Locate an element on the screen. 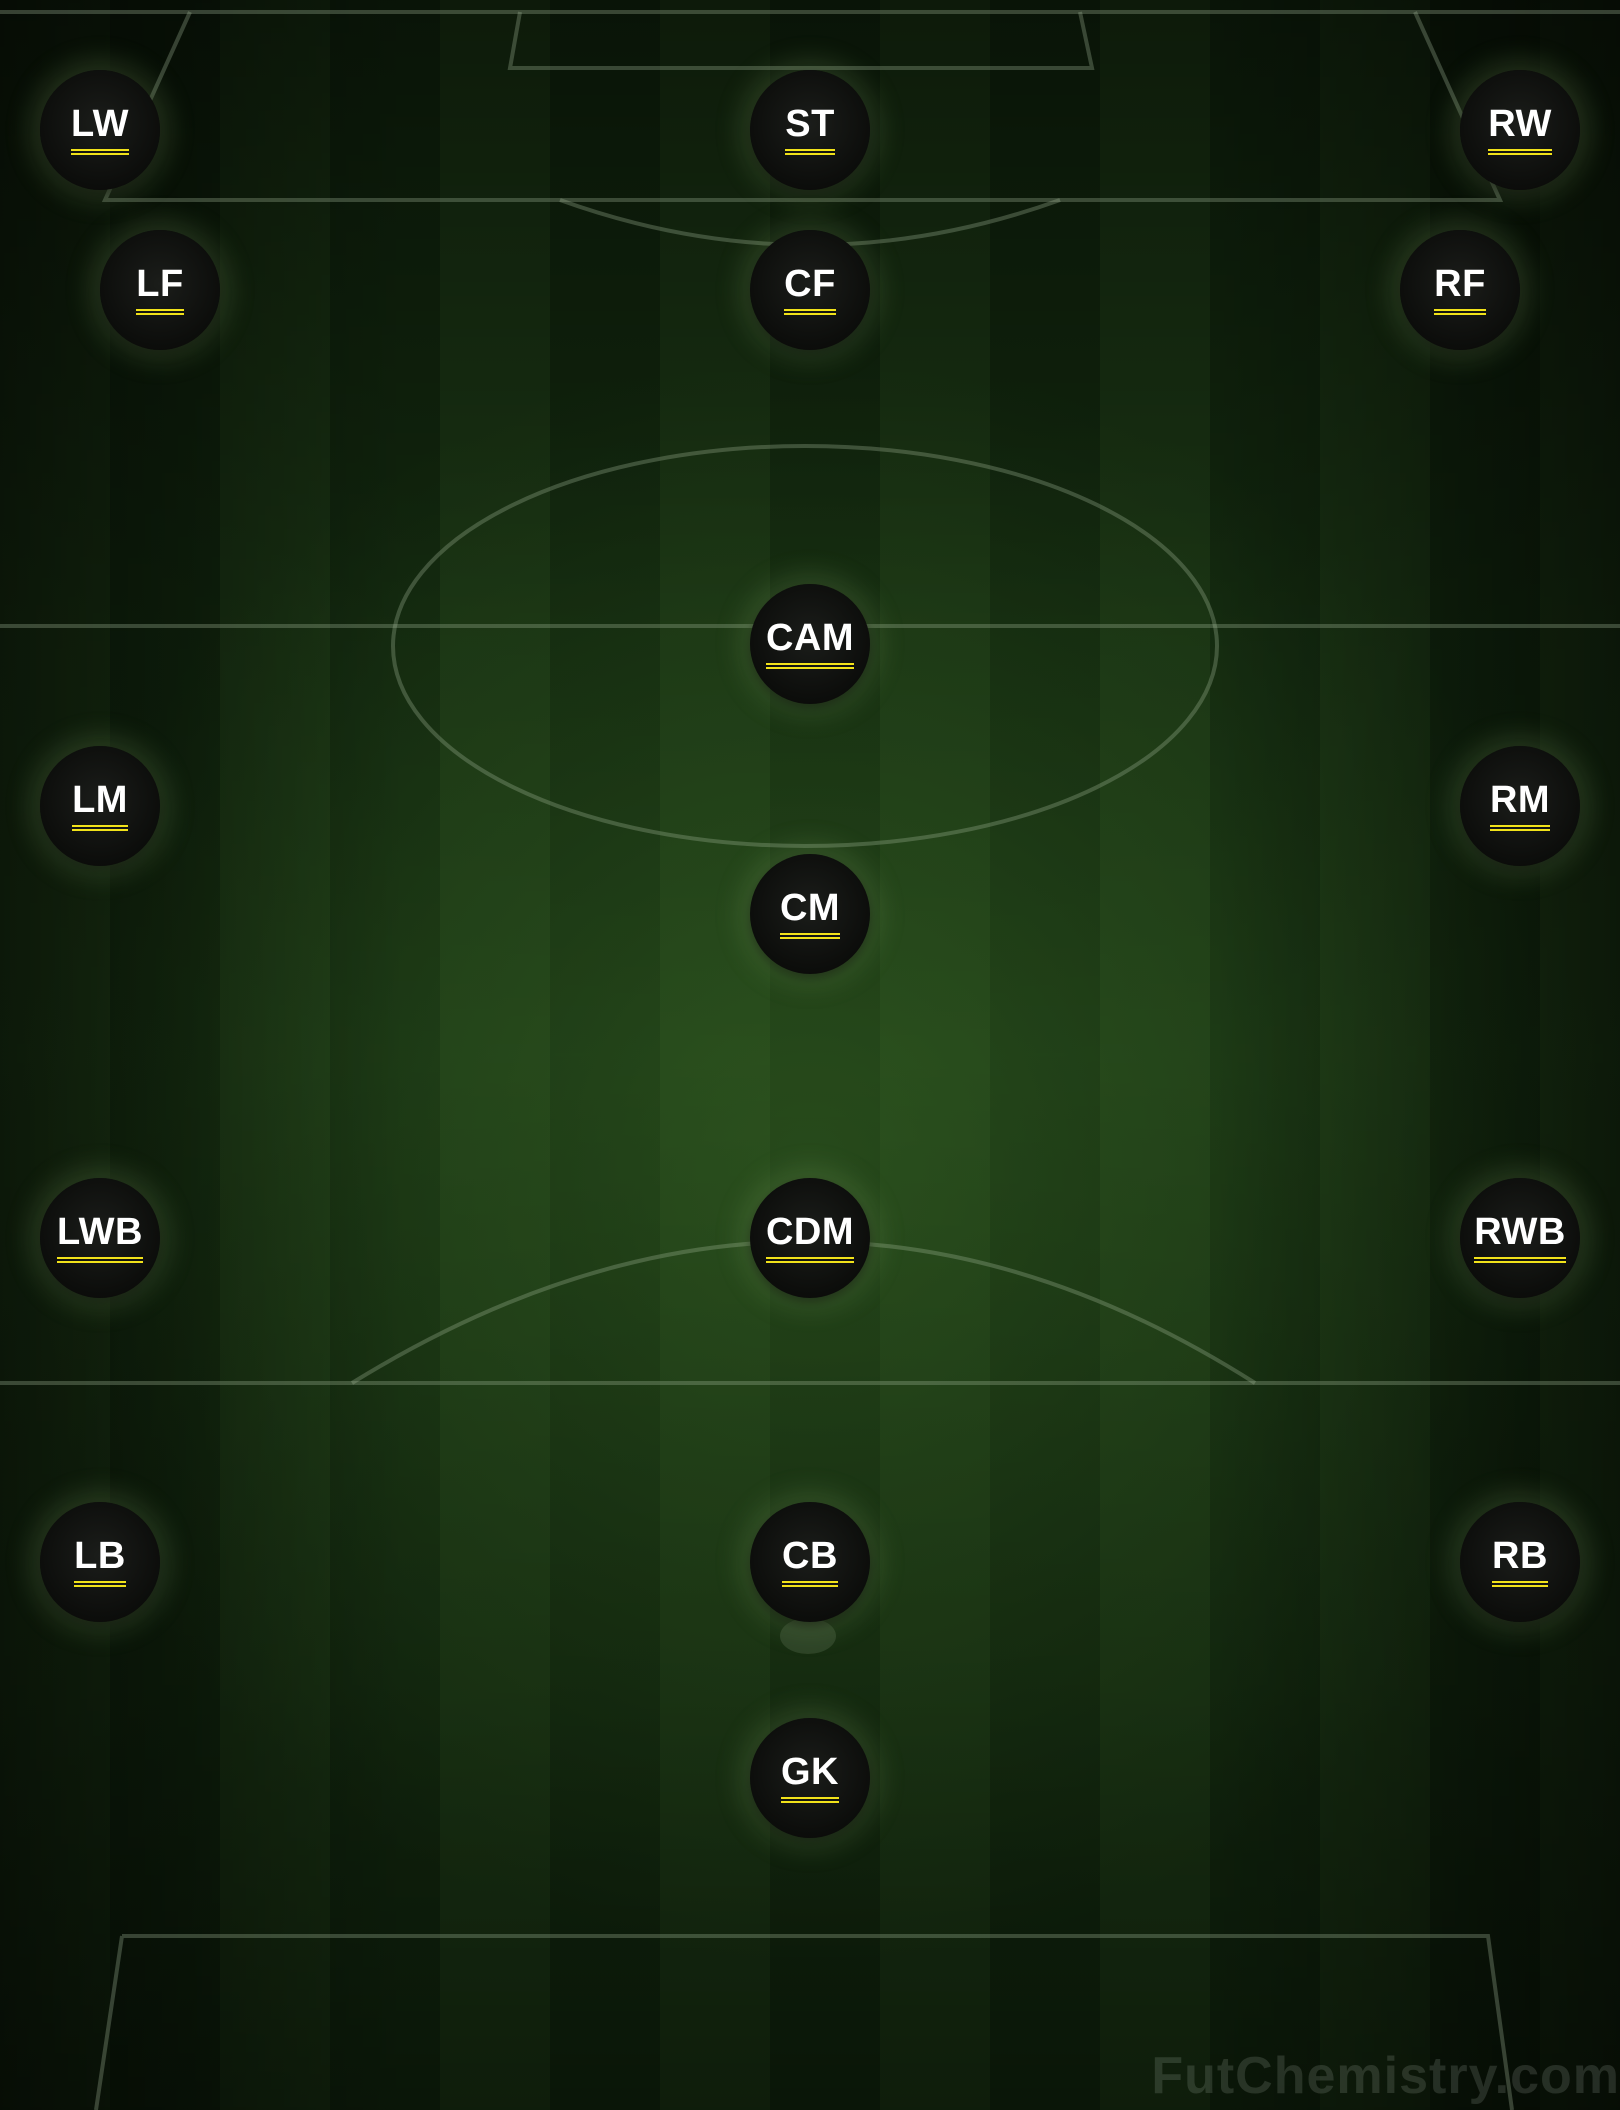  position-cb: CB is located at coordinates (810, 1562).